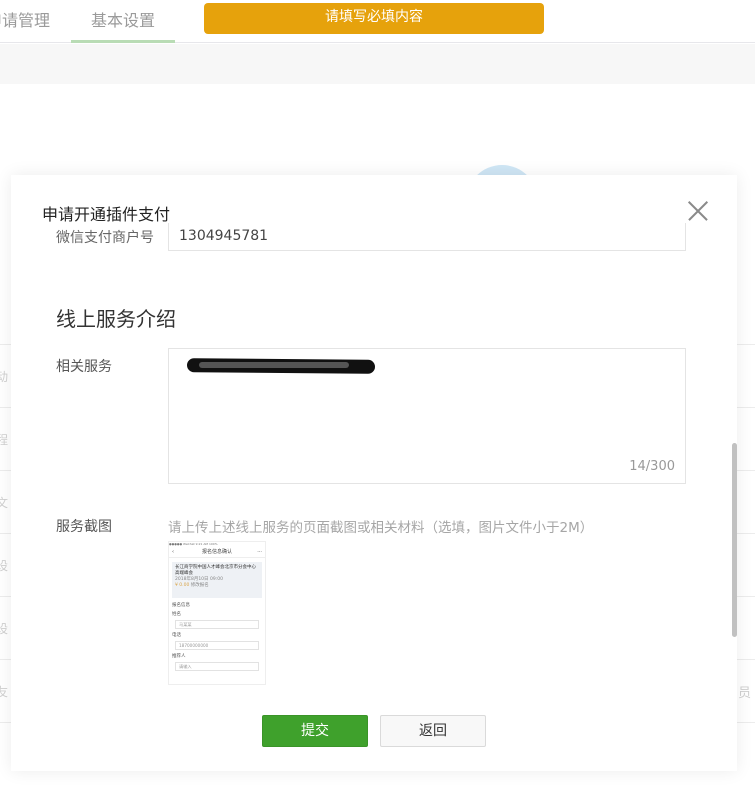 Image resolution: width=755 pixels, height=805 pixels. Describe the element at coordinates (173, 552) in the screenshot. I see `back-icon: ‹` at that location.